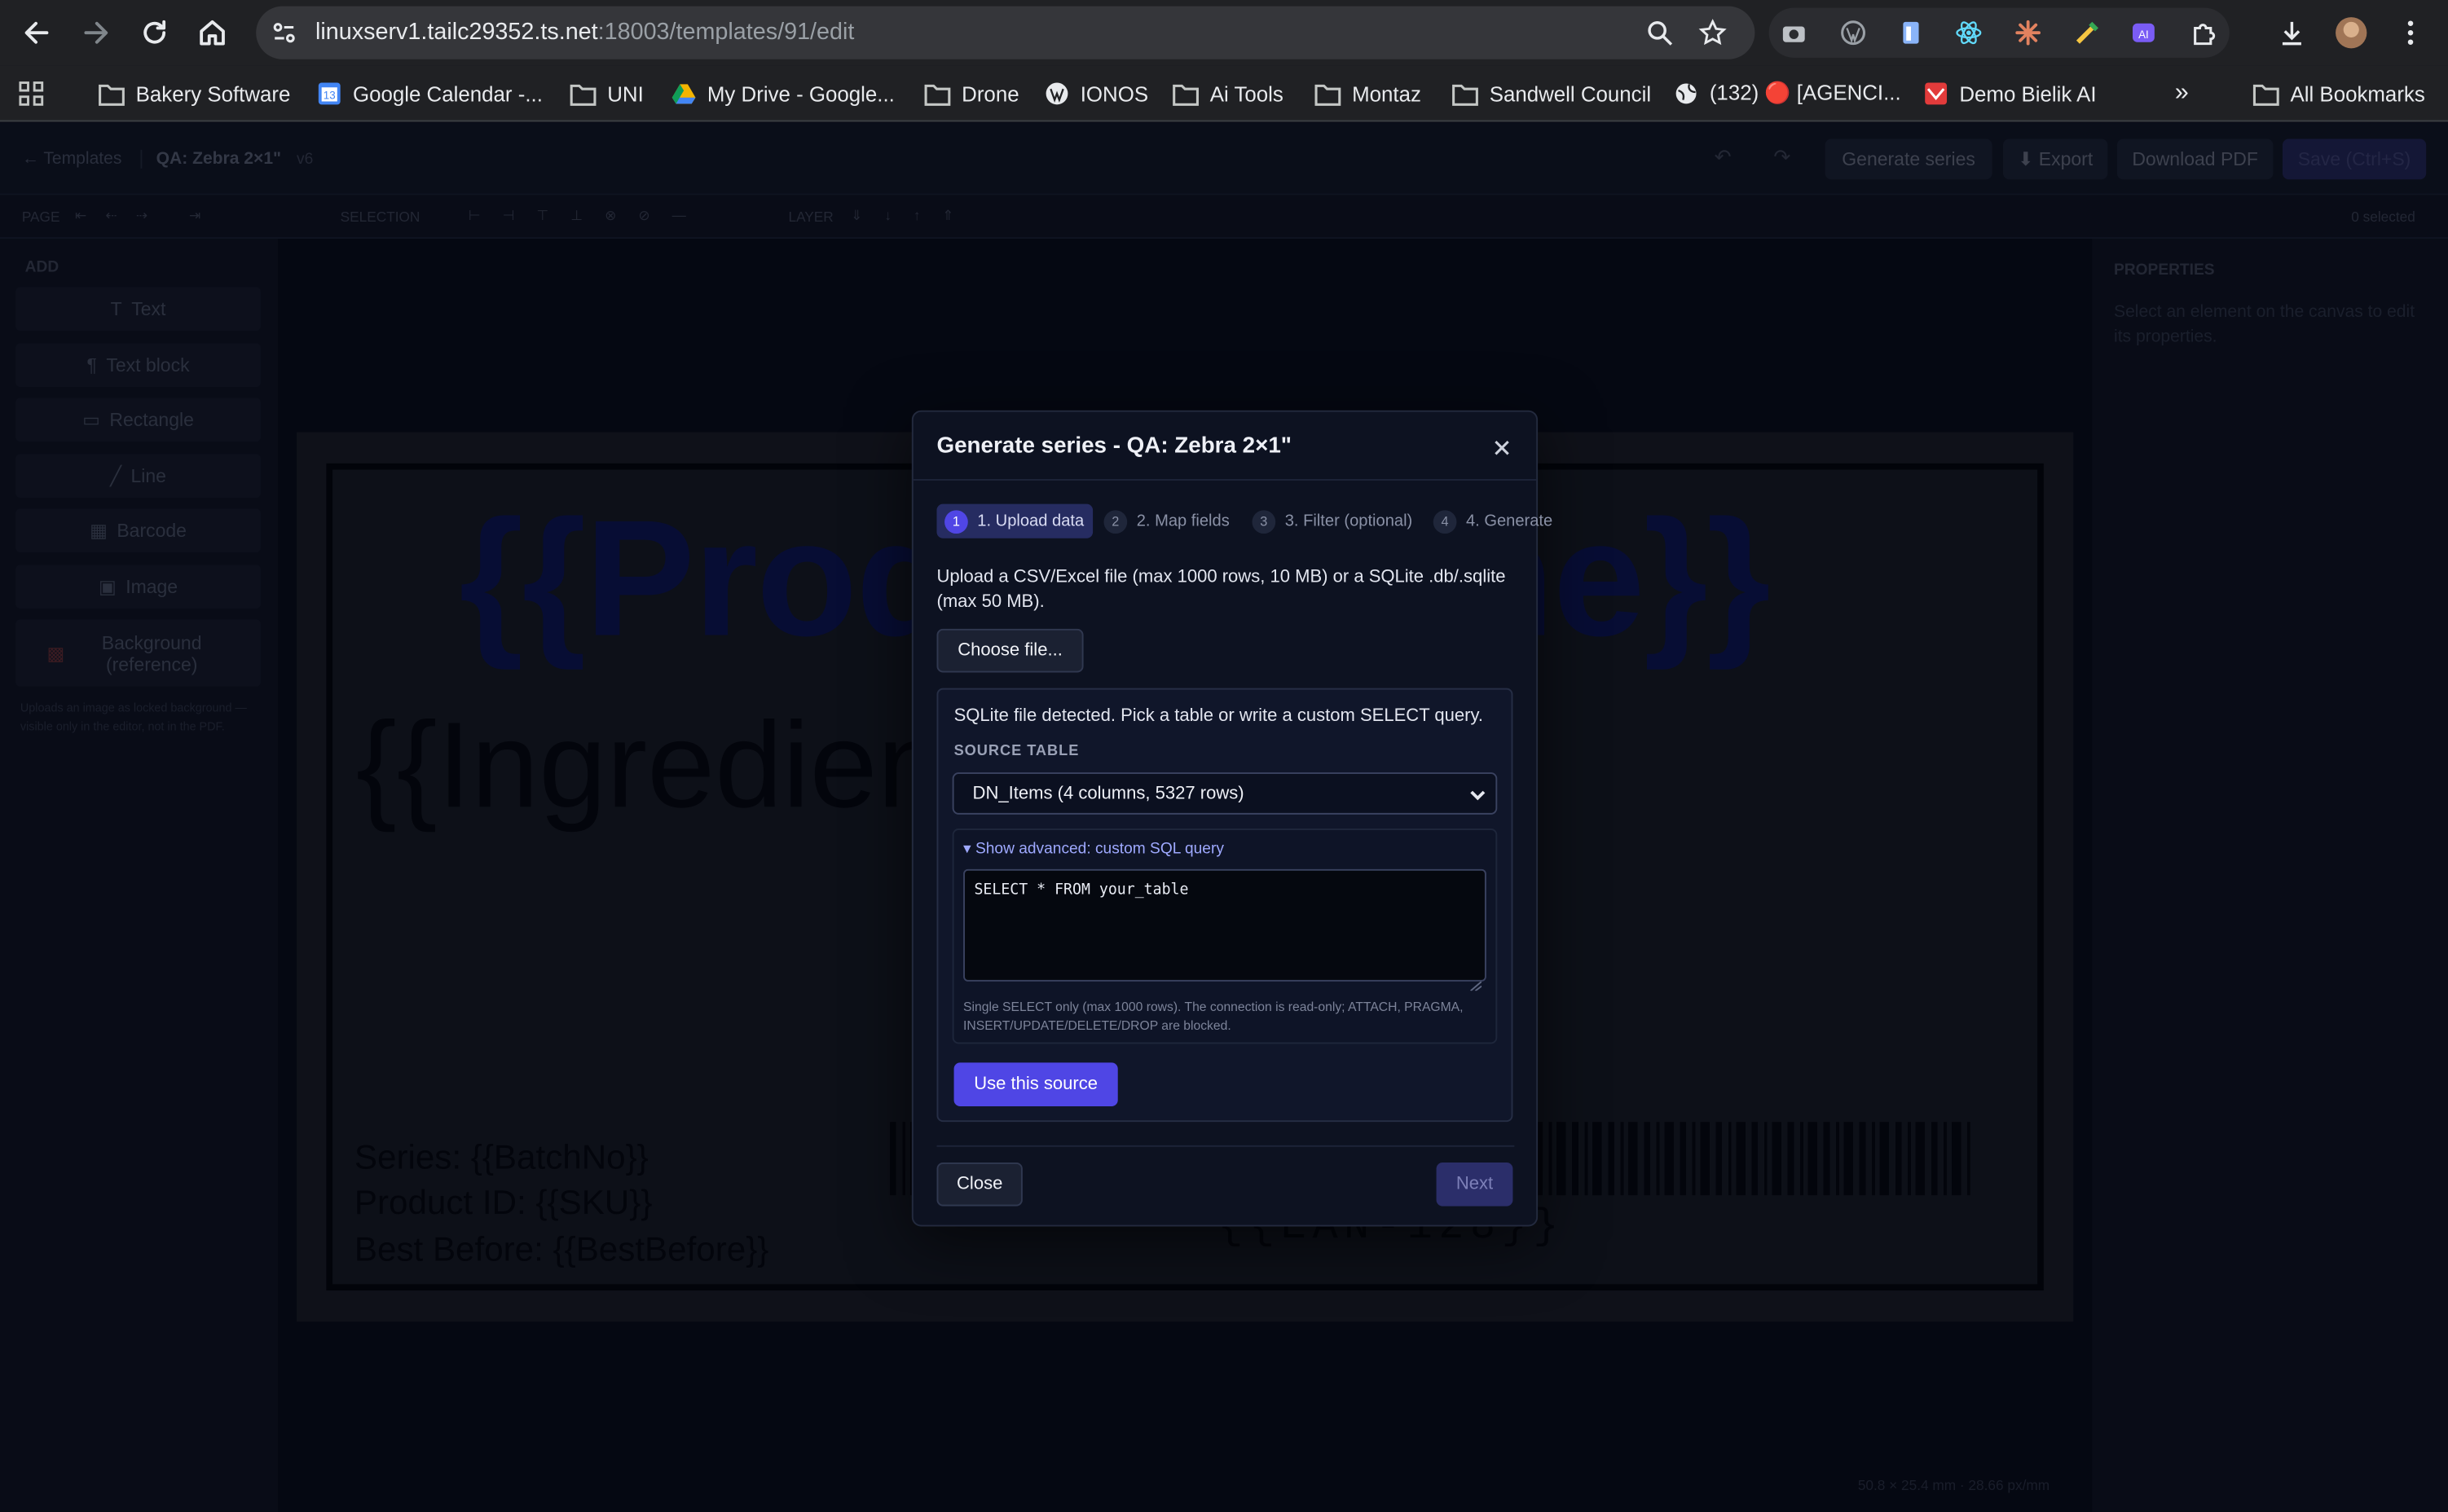 The image size is (2448, 1512). Describe the element at coordinates (1911, 32) in the screenshot. I see `docs-extension-icon` at that location.